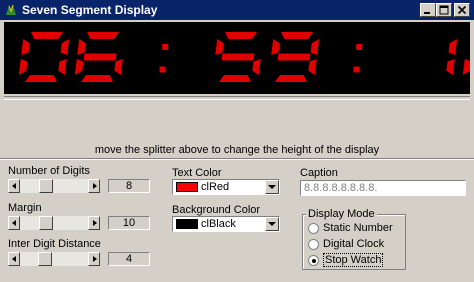 Image resolution: width=474 pixels, height=282 pixels. Describe the element at coordinates (49, 171) in the screenshot. I see `number-of-digits-label: Number of Digits` at that location.